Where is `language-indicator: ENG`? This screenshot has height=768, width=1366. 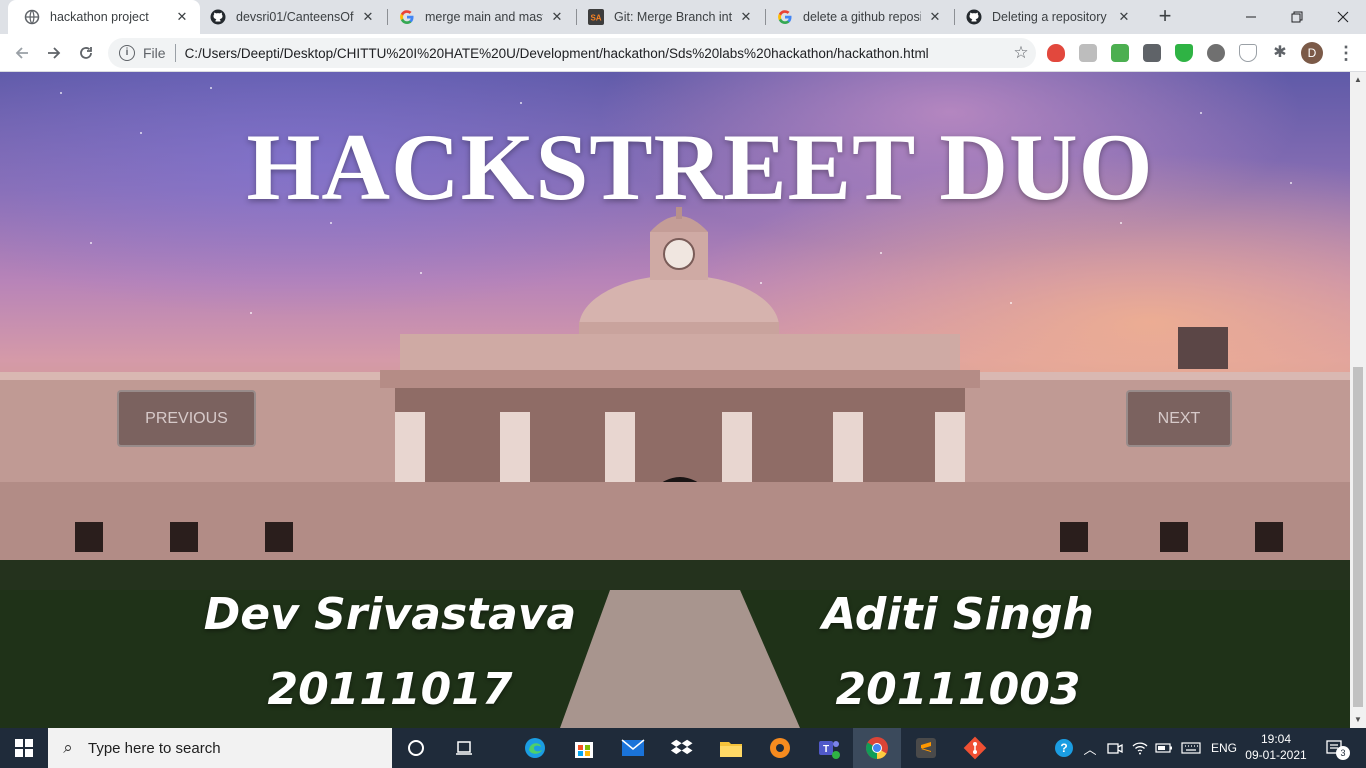 language-indicator: ENG is located at coordinates (1224, 748).